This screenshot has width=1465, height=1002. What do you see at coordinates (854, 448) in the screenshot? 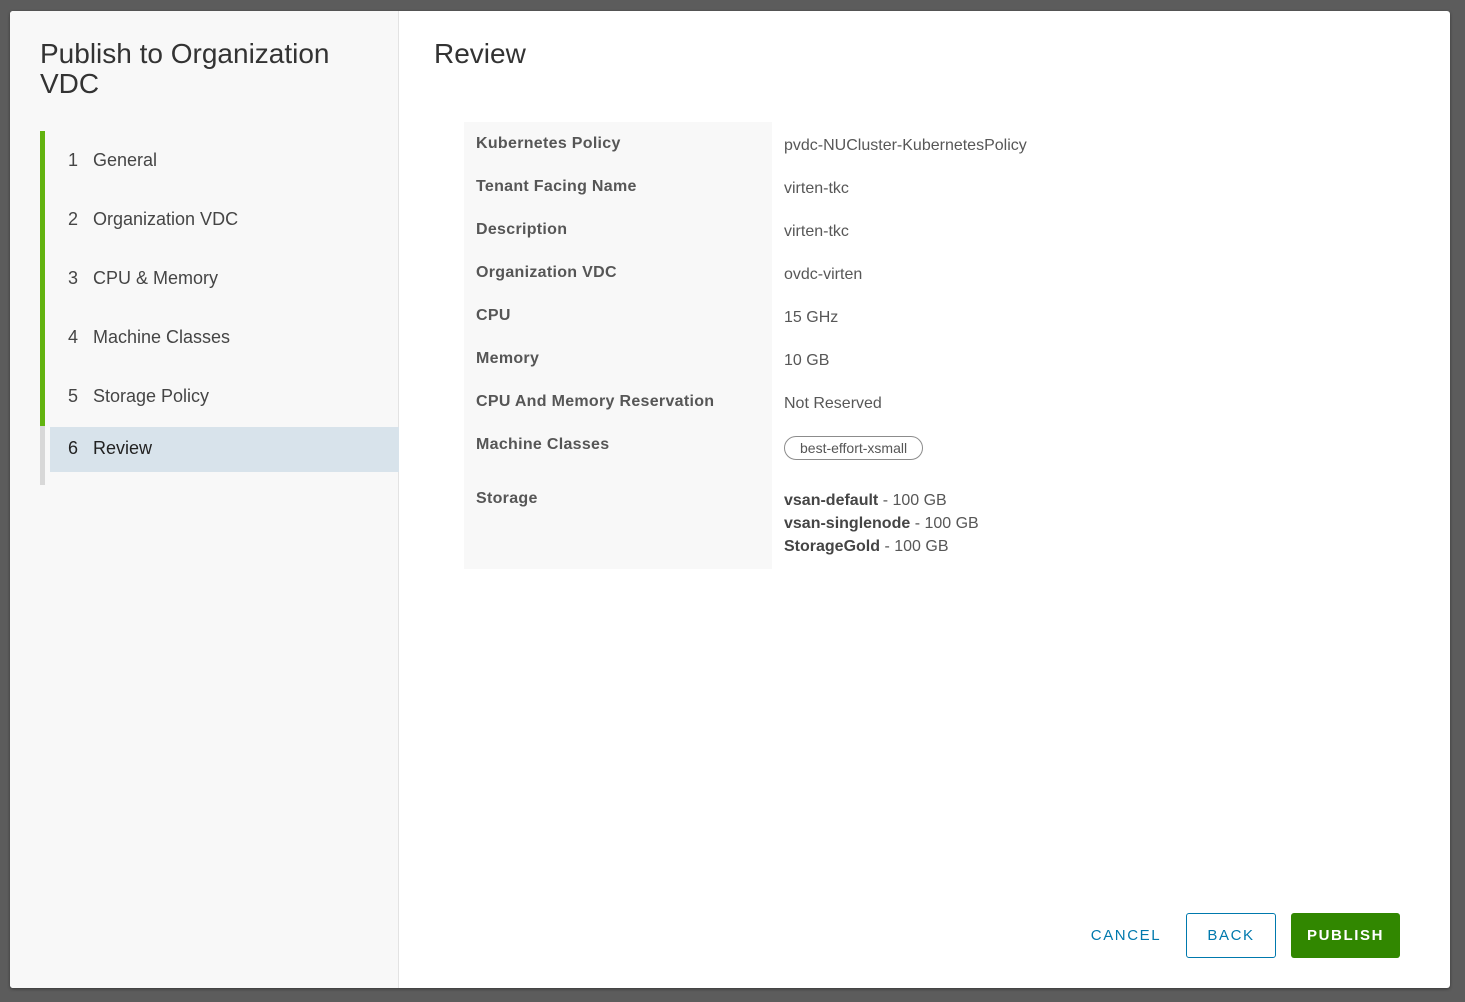
I see `machine-class-tag: best-effort-xsmall` at bounding box center [854, 448].